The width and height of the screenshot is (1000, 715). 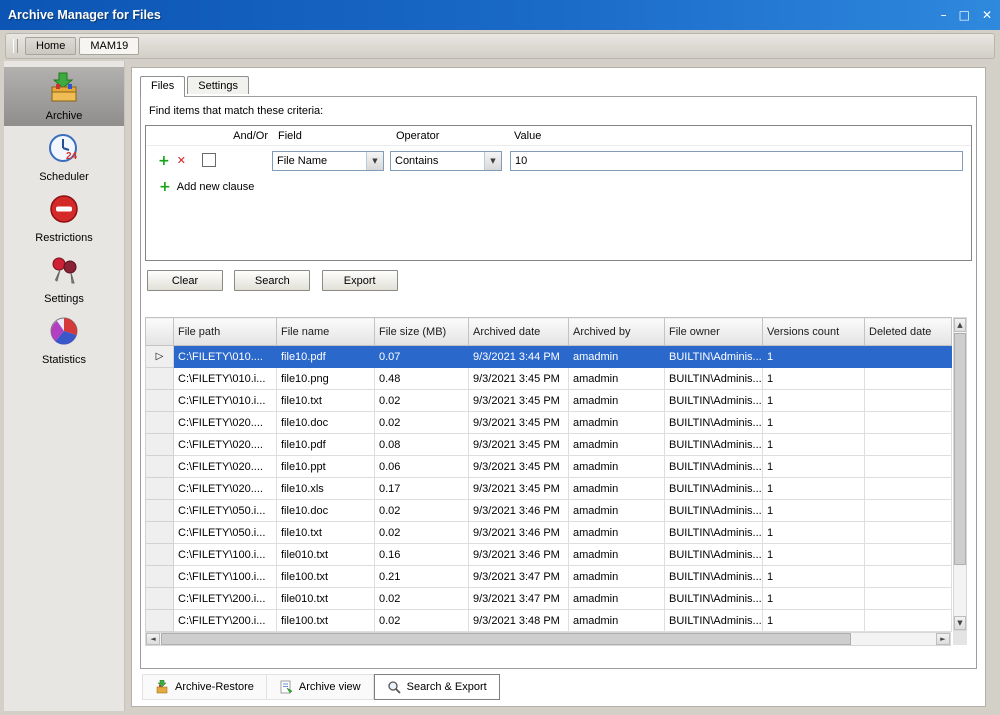 What do you see at coordinates (421, 466) in the screenshot?
I see `table-cell: 0.06` at bounding box center [421, 466].